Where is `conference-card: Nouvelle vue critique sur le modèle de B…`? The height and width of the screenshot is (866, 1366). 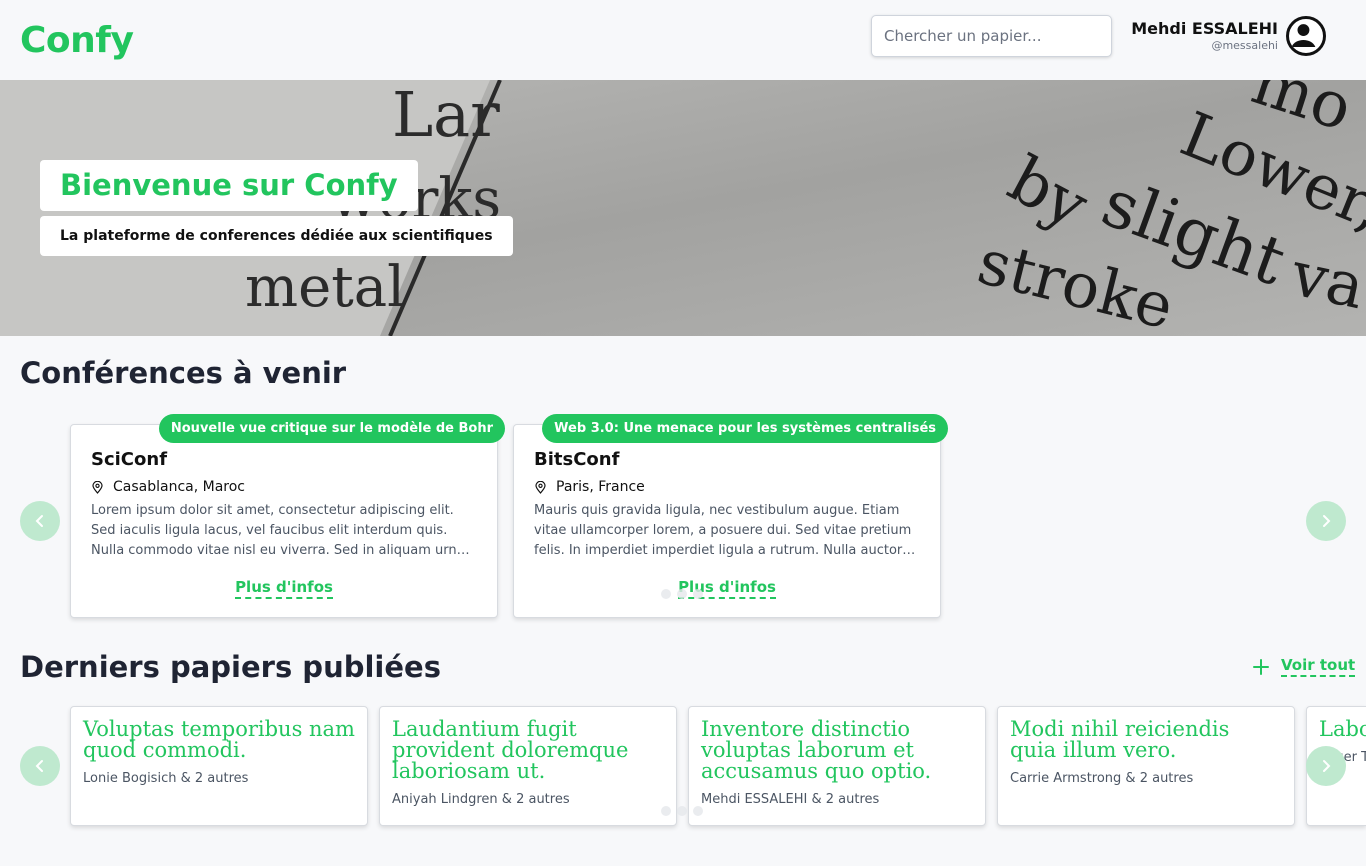
conference-card: Nouvelle vue critique sur le modèle de B… is located at coordinates (287, 516).